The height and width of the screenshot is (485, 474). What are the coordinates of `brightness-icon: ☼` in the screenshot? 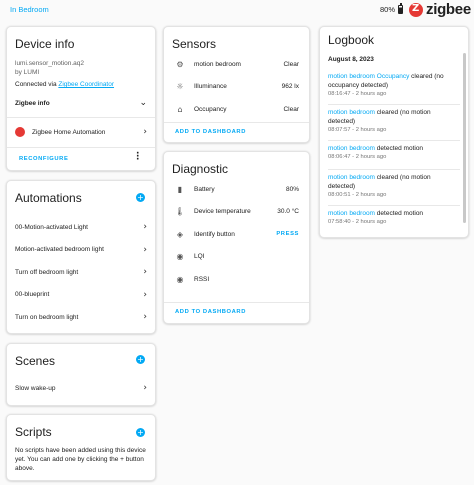 It's located at (180, 86).